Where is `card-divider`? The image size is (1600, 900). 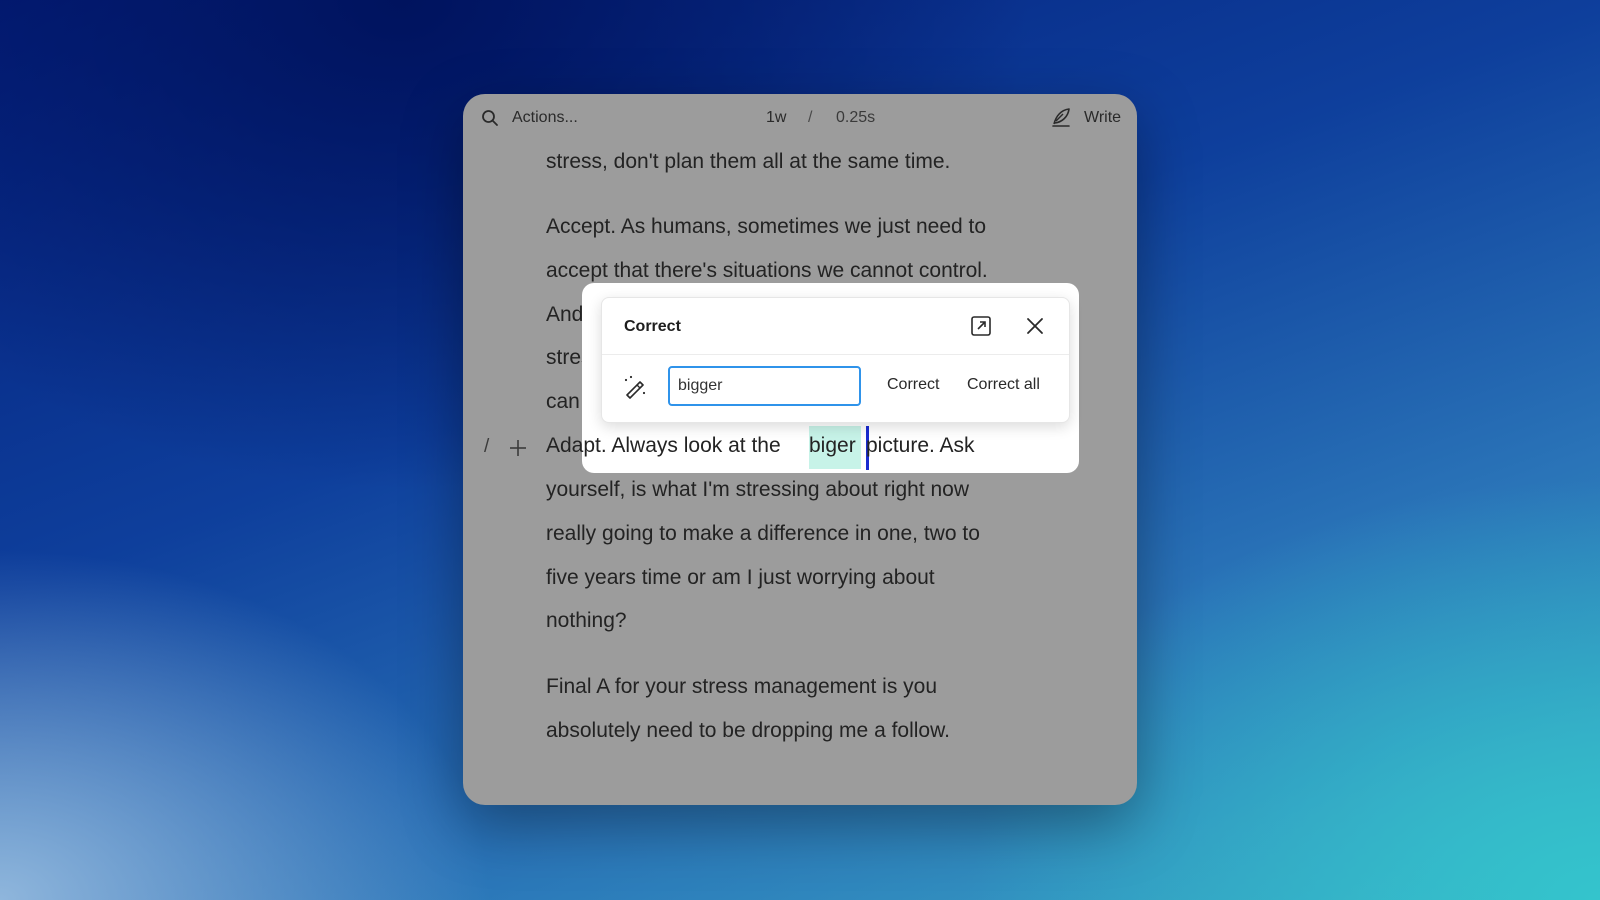 card-divider is located at coordinates (835, 354).